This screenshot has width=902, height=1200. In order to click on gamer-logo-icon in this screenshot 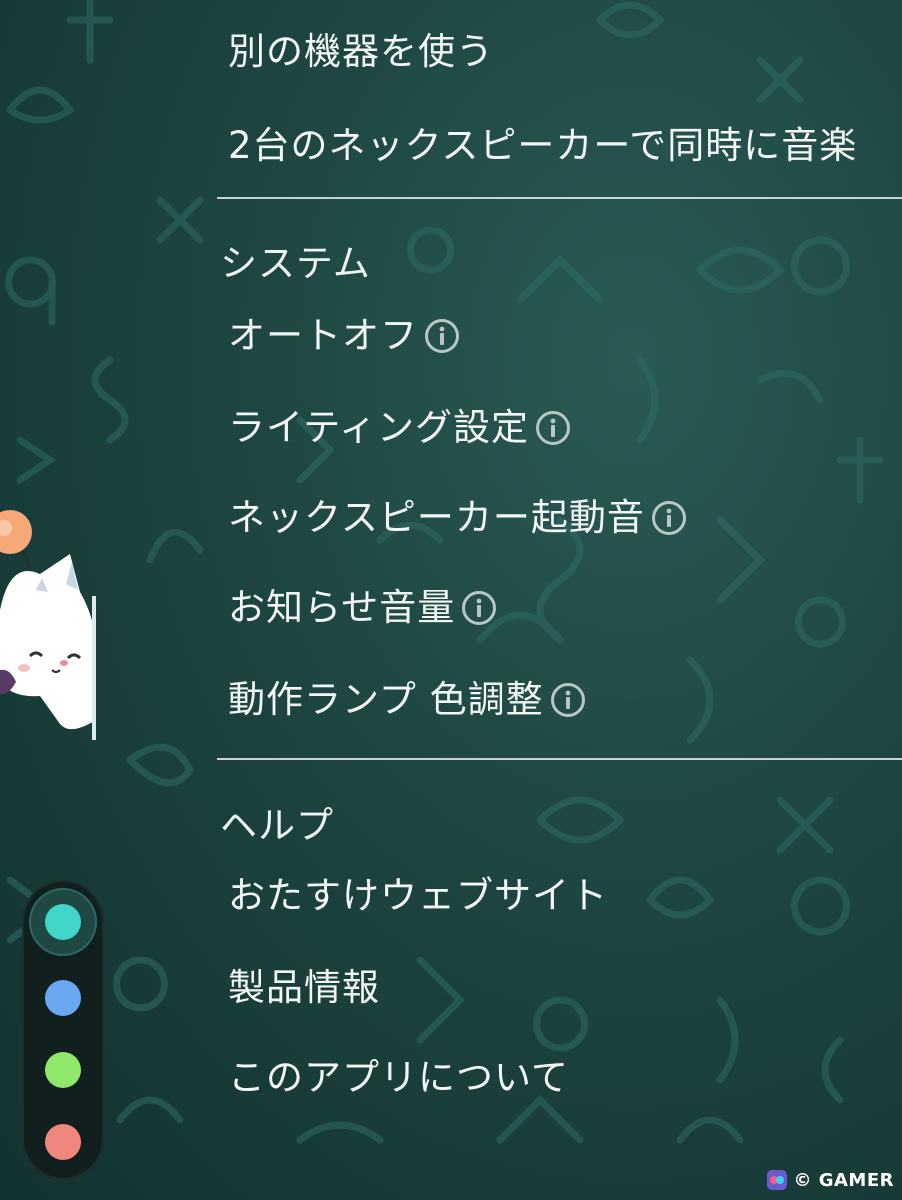, I will do `click(777, 1180)`.